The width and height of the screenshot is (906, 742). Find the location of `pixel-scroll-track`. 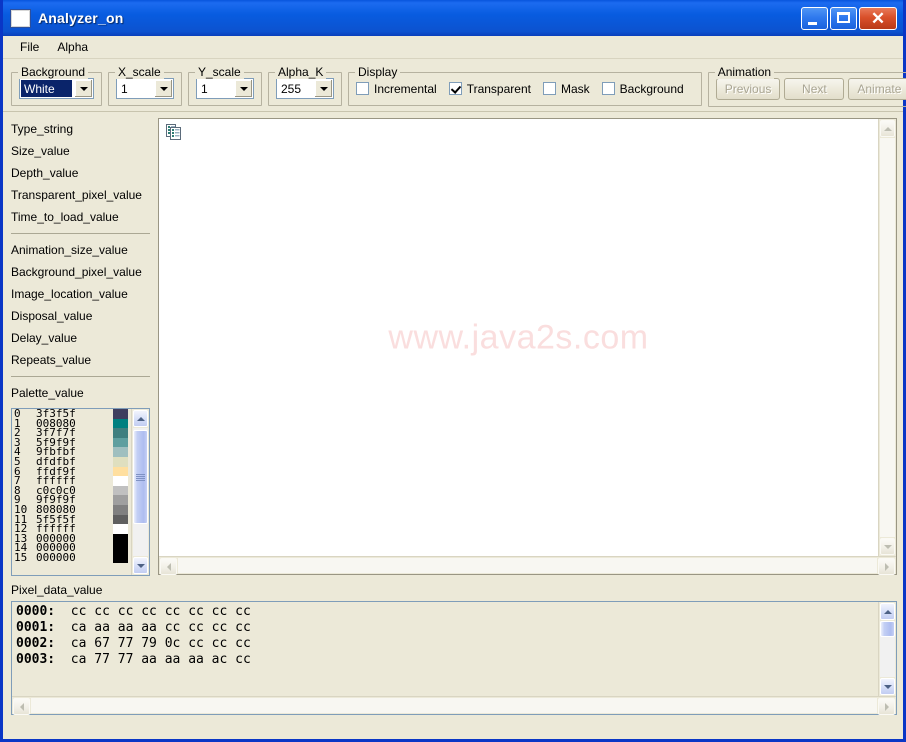

pixel-scroll-track is located at coordinates (887, 649).